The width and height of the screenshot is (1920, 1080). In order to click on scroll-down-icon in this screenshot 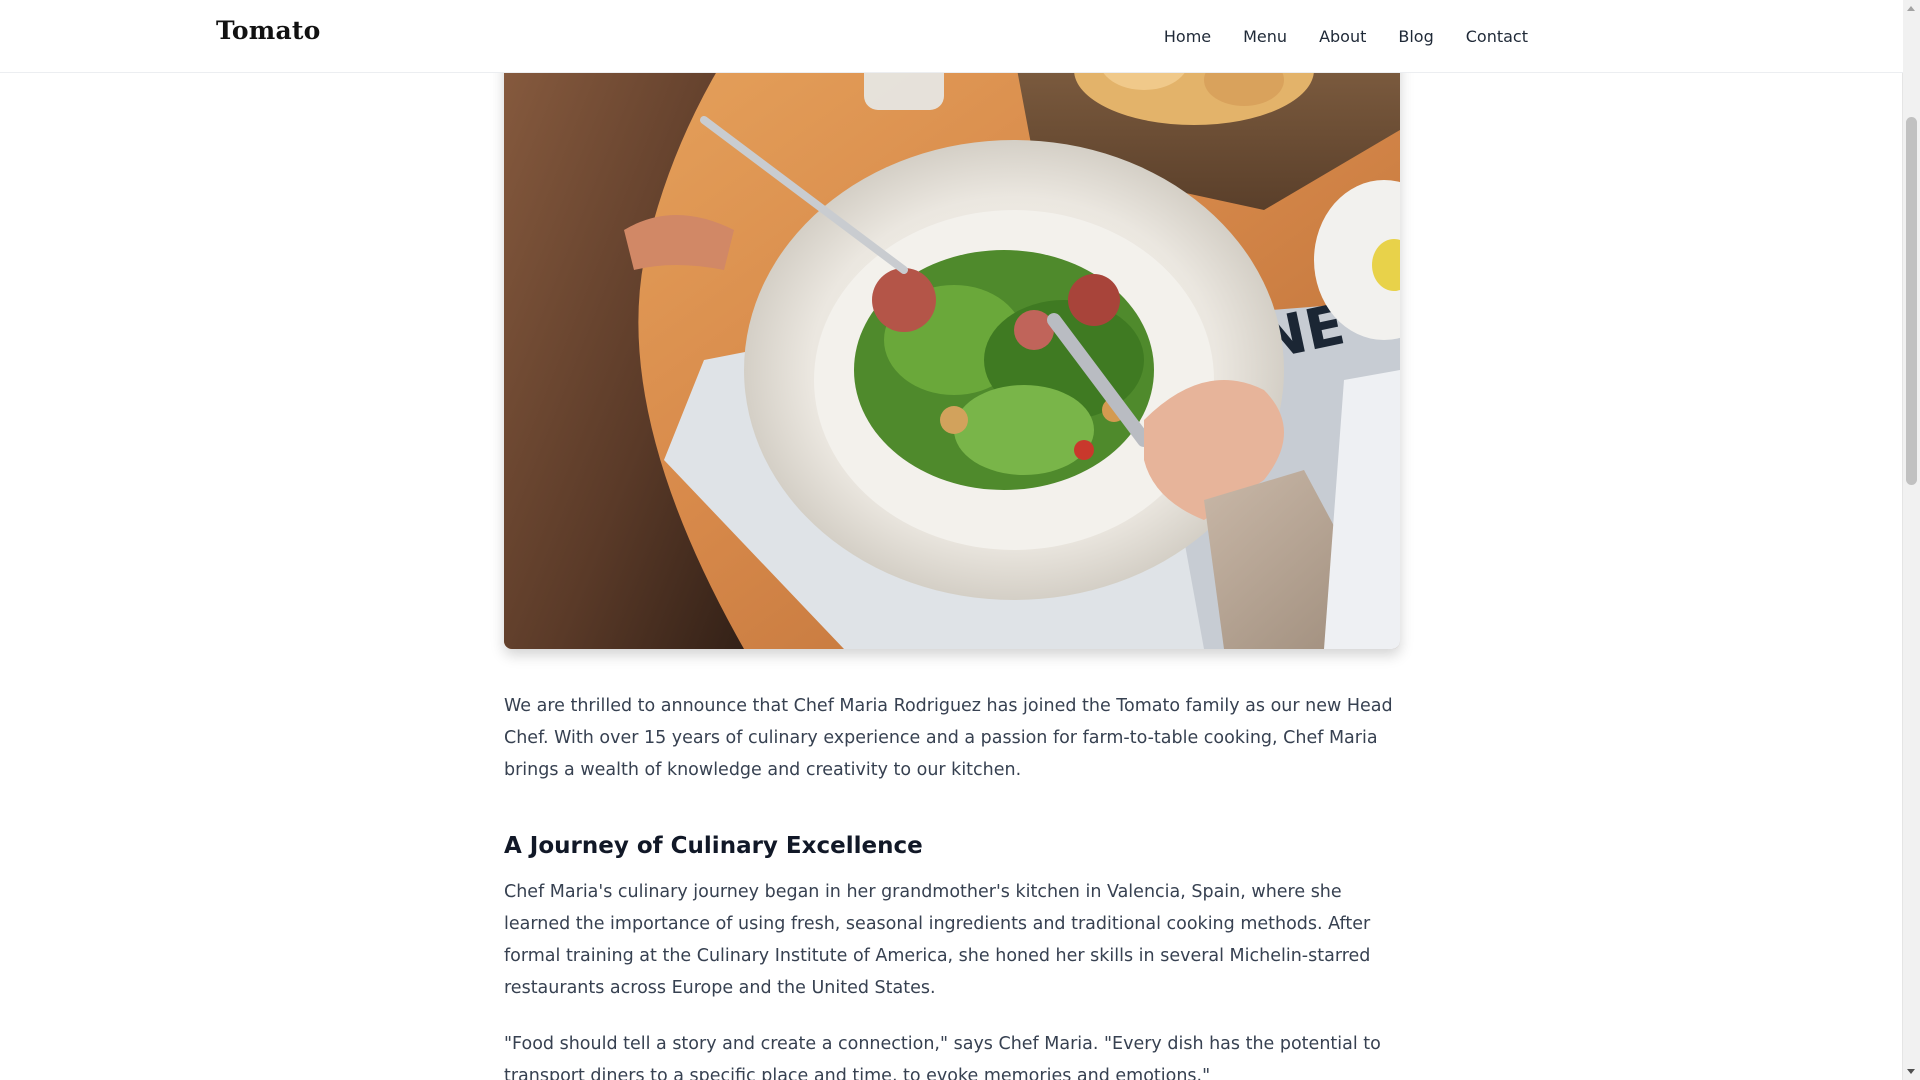, I will do `click(1911, 1071)`.